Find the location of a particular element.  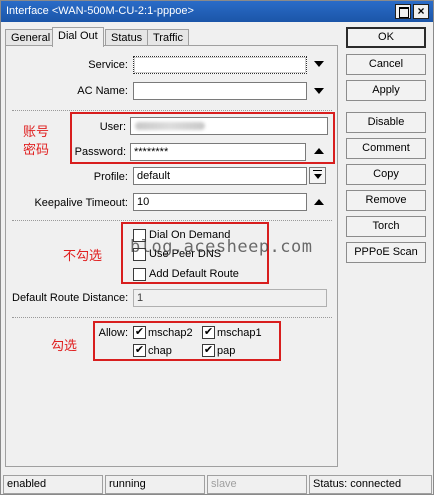

default-route-distance-input: 1 is located at coordinates (230, 298).